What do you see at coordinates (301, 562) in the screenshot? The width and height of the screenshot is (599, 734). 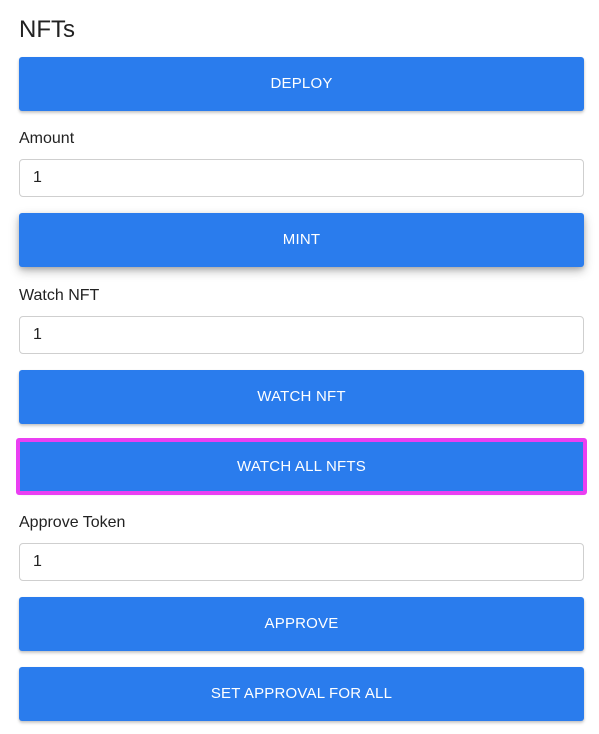 I see `approve-token-input` at bounding box center [301, 562].